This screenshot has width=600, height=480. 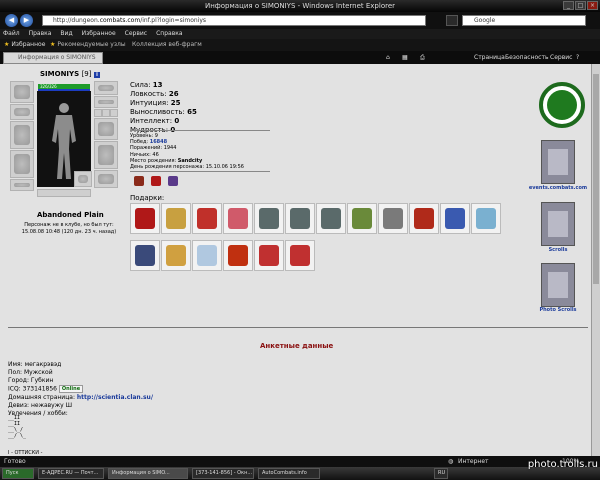 I want to click on profile-city: Город: Губкин, so click(x=80, y=381).